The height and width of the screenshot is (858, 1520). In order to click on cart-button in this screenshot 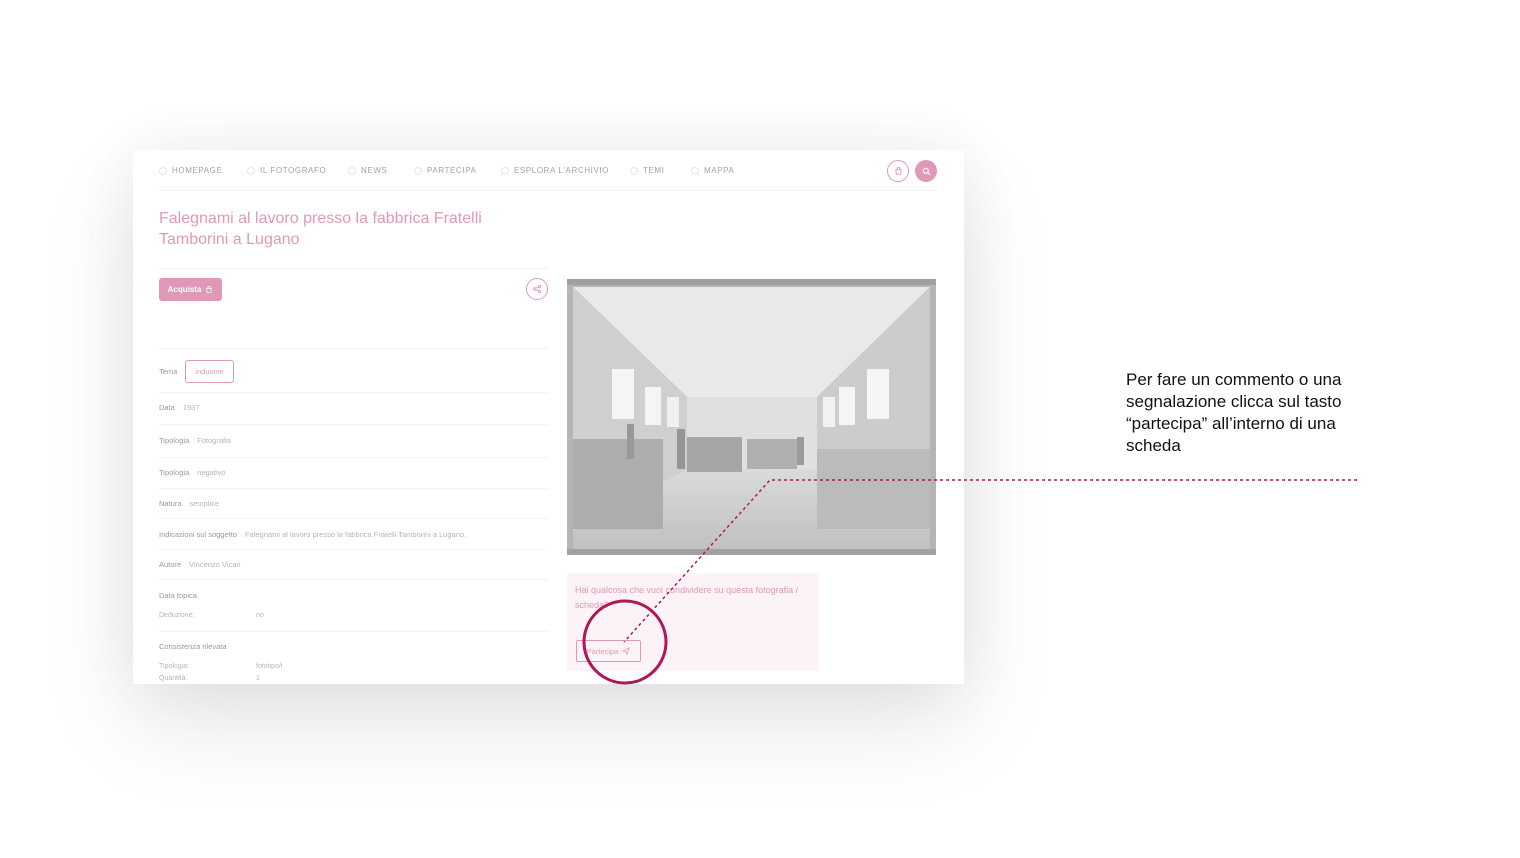, I will do `click(898, 171)`.